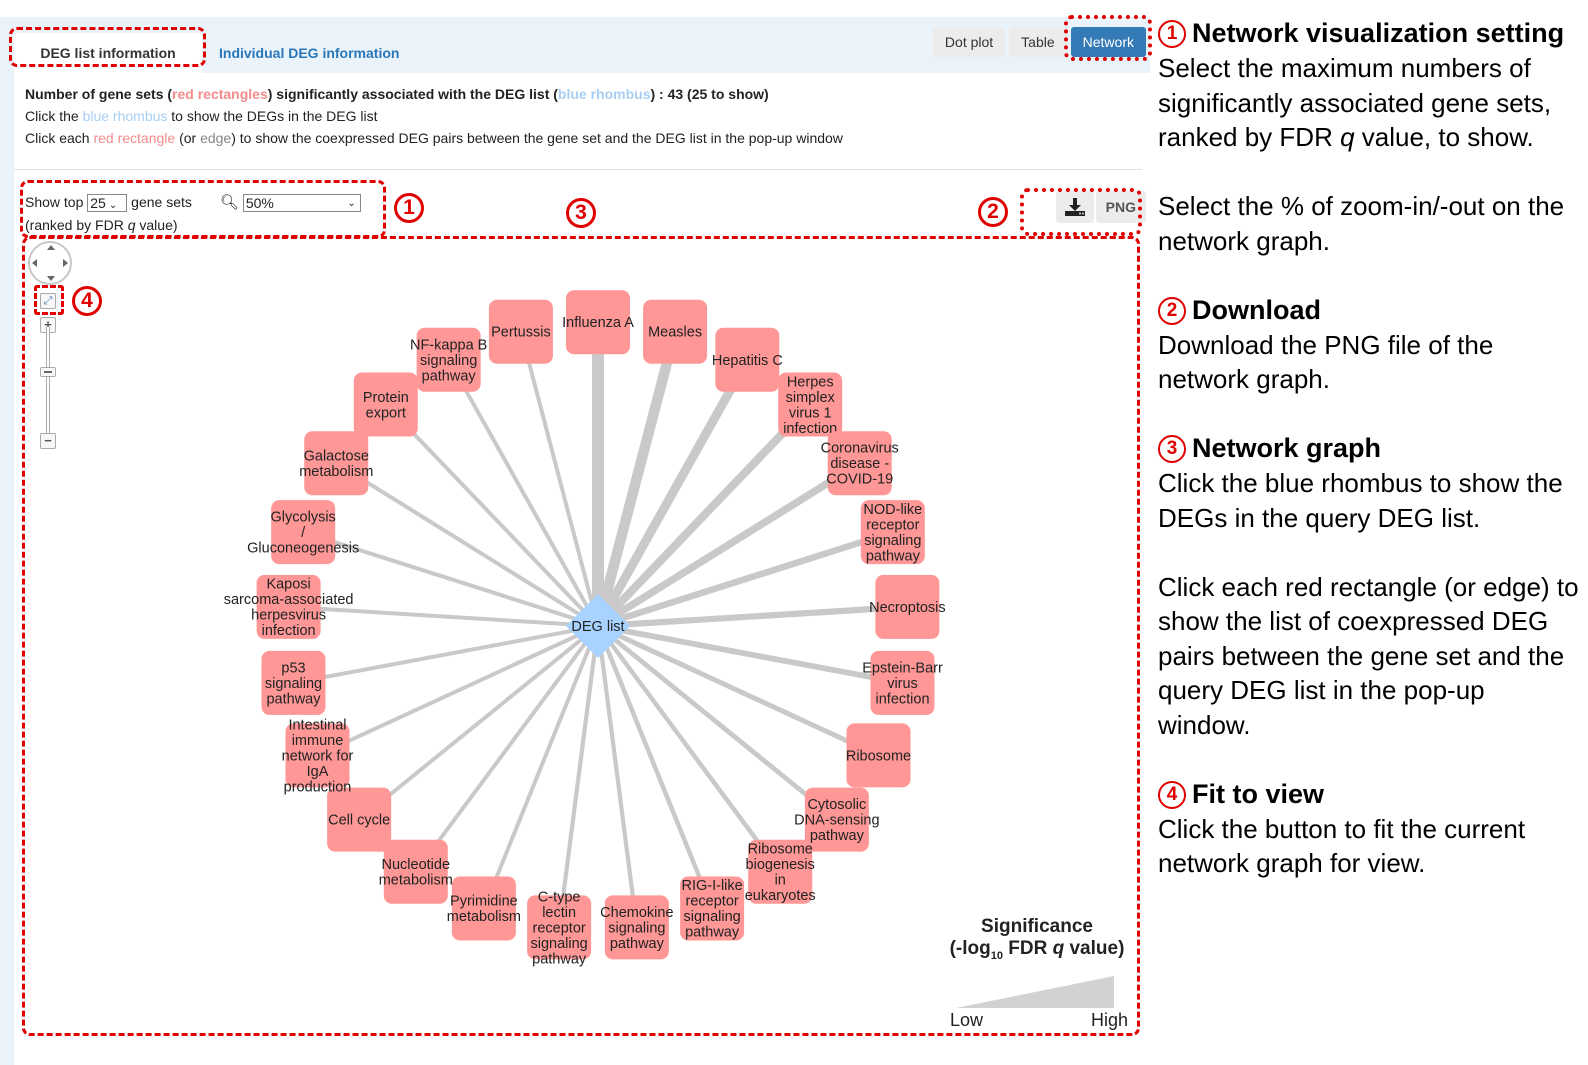  What do you see at coordinates (712, 908) in the screenshot?
I see `gene-set-node: RIG-I-like receptor signaling pathway` at bounding box center [712, 908].